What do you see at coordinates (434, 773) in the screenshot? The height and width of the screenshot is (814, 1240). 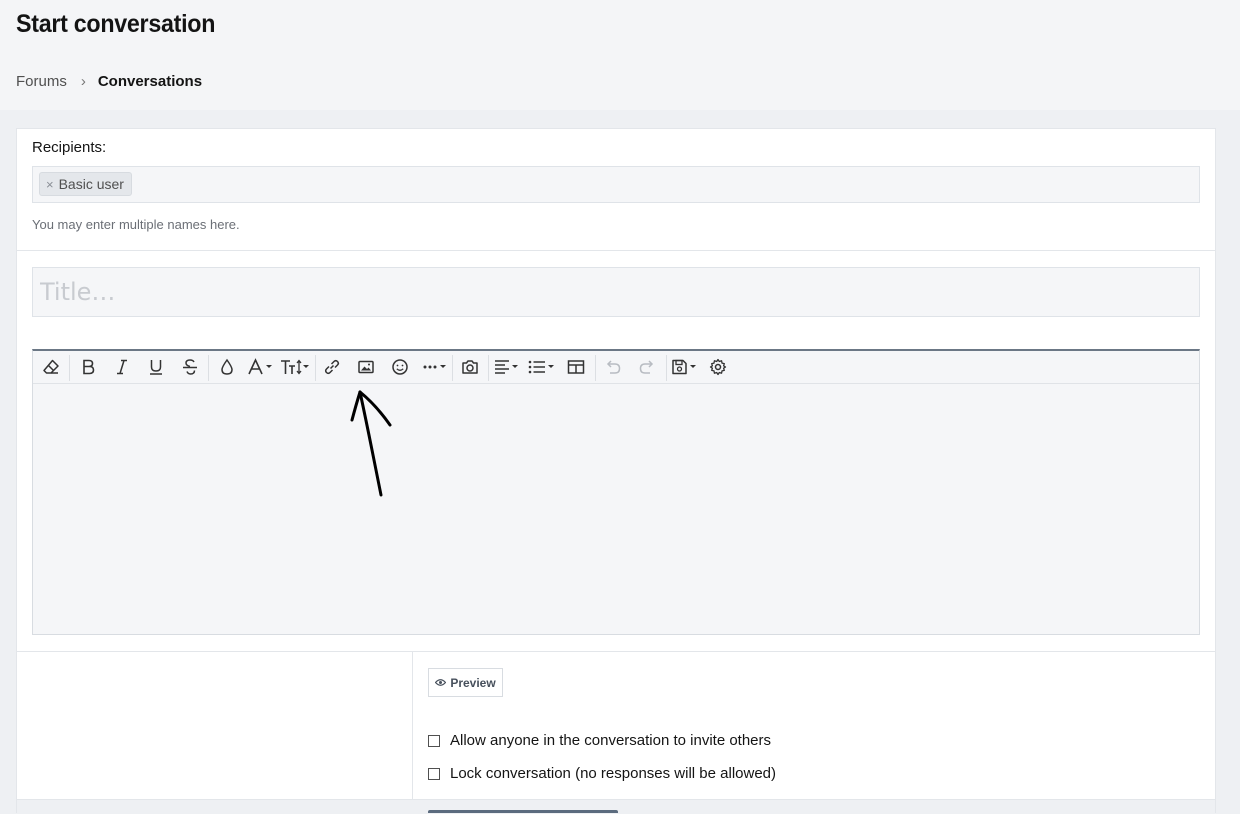 I see `lock-conversation-checkbox` at bounding box center [434, 773].